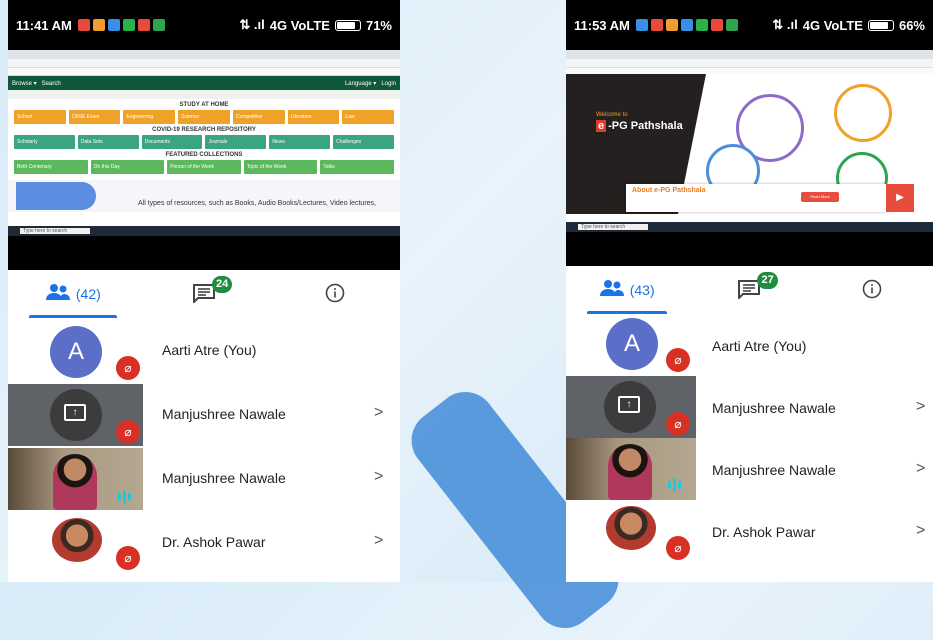 This screenshot has height=640, width=933. I want to click on people-count: (42), so click(88, 294).